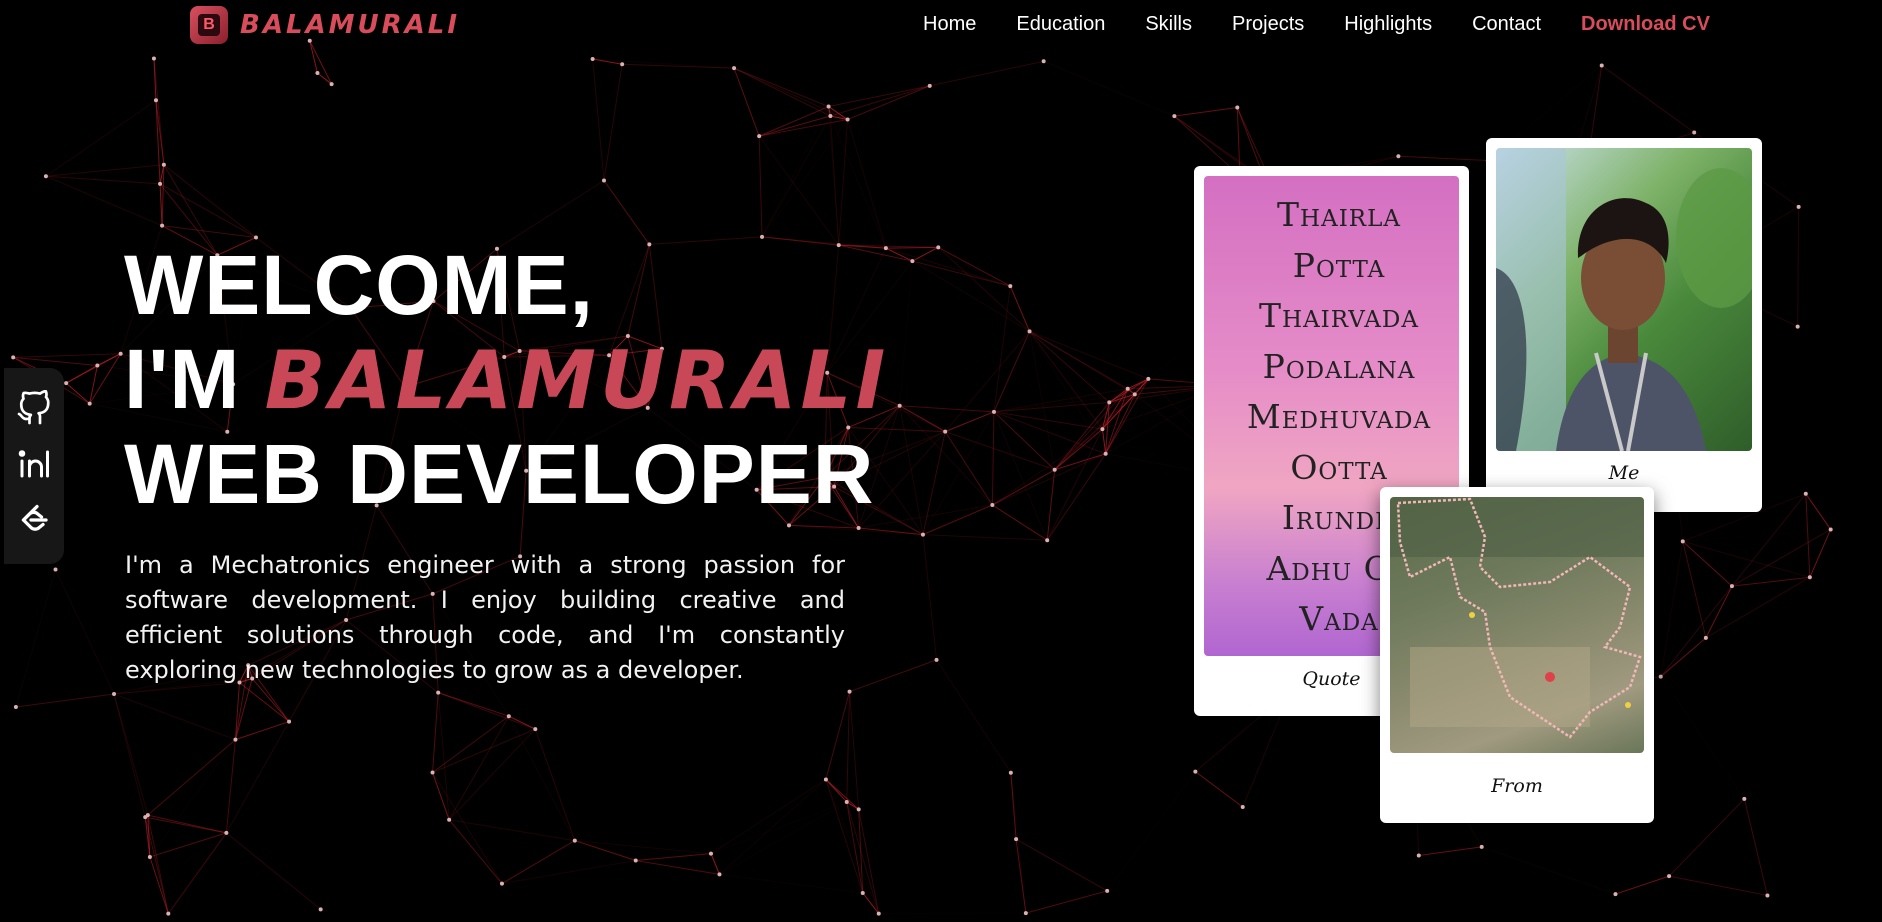 This screenshot has width=1882, height=922. I want to click on download-cv-link: Download CV, so click(1645, 24).